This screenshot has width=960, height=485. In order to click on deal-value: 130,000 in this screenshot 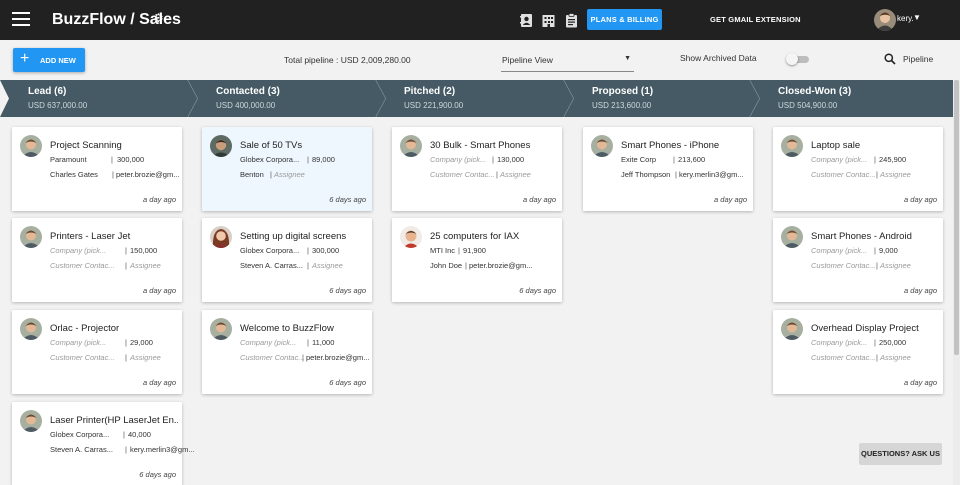, I will do `click(511, 159)`.